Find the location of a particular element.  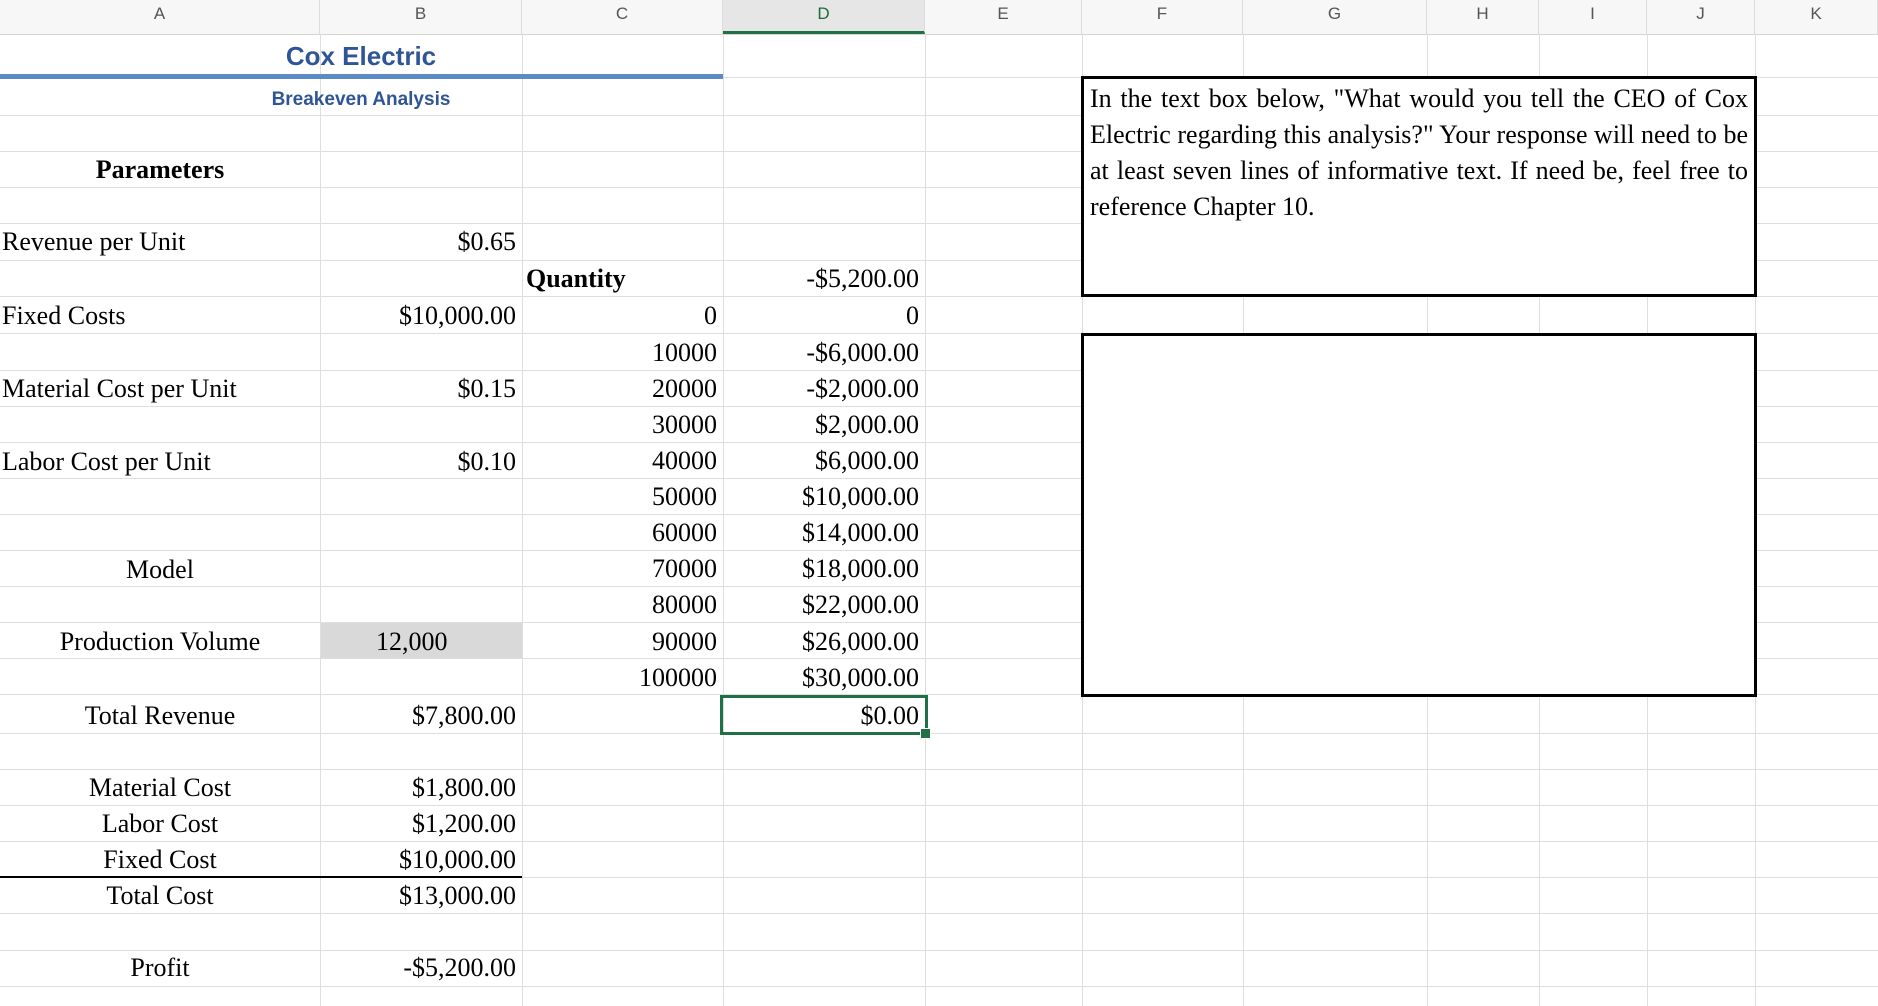

selected-cell-value: $0.00 is located at coordinates (890, 715).